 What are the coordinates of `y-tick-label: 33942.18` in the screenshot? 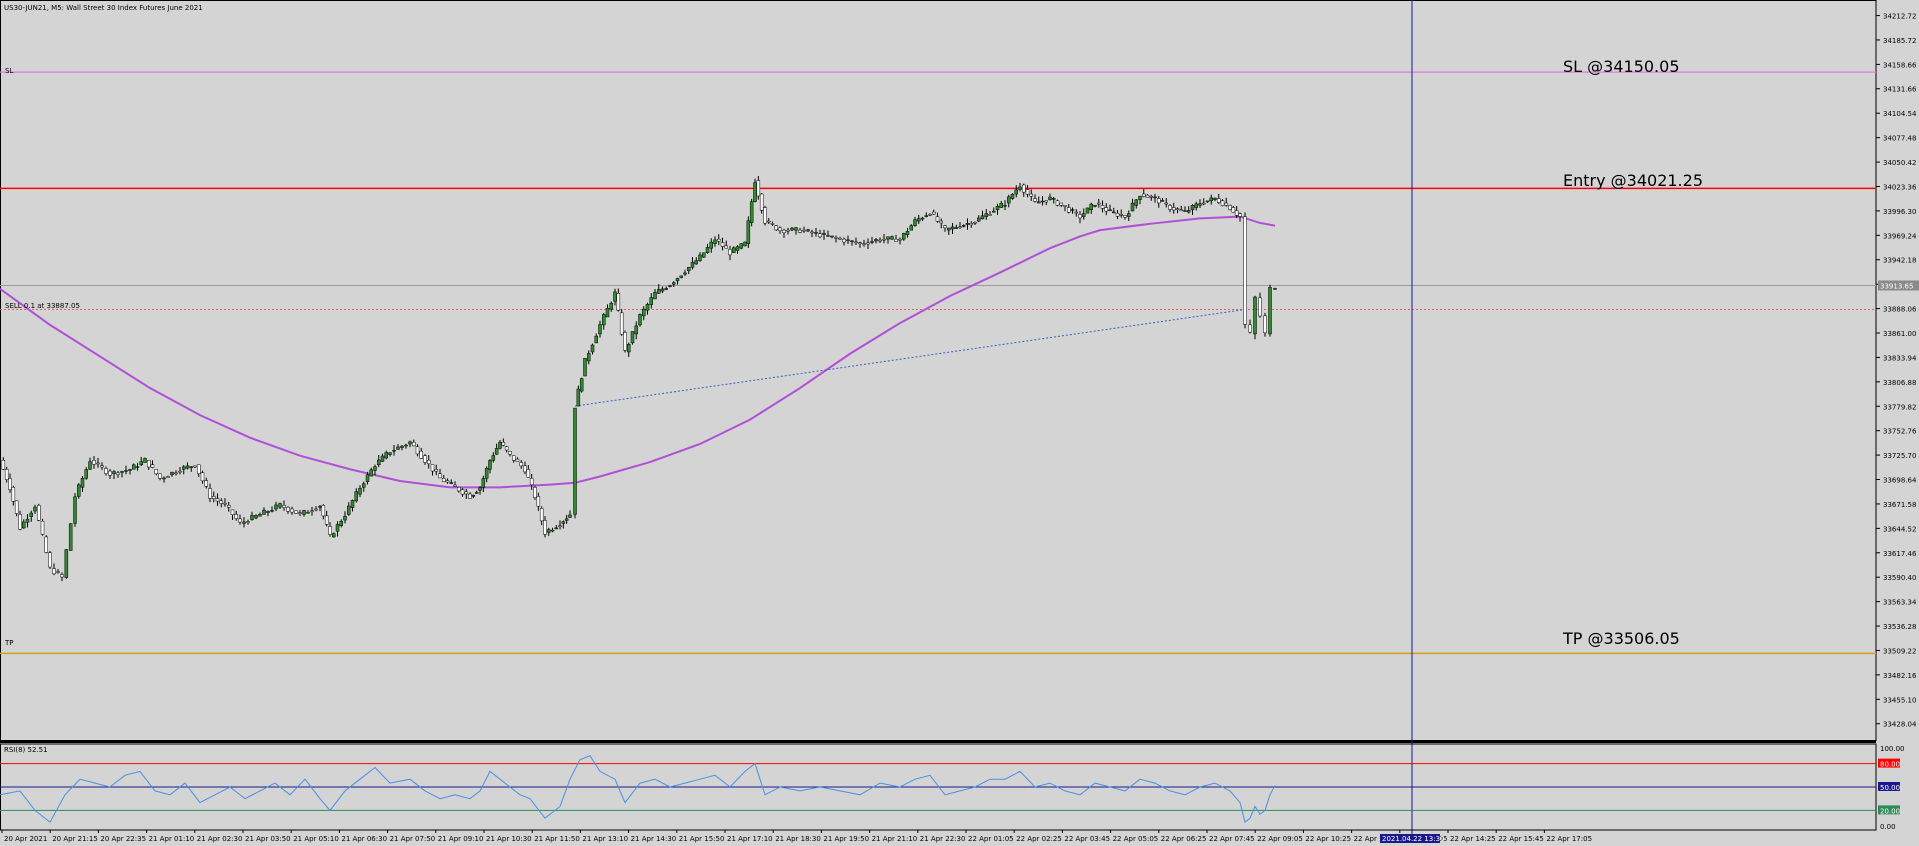 It's located at (1899, 261).